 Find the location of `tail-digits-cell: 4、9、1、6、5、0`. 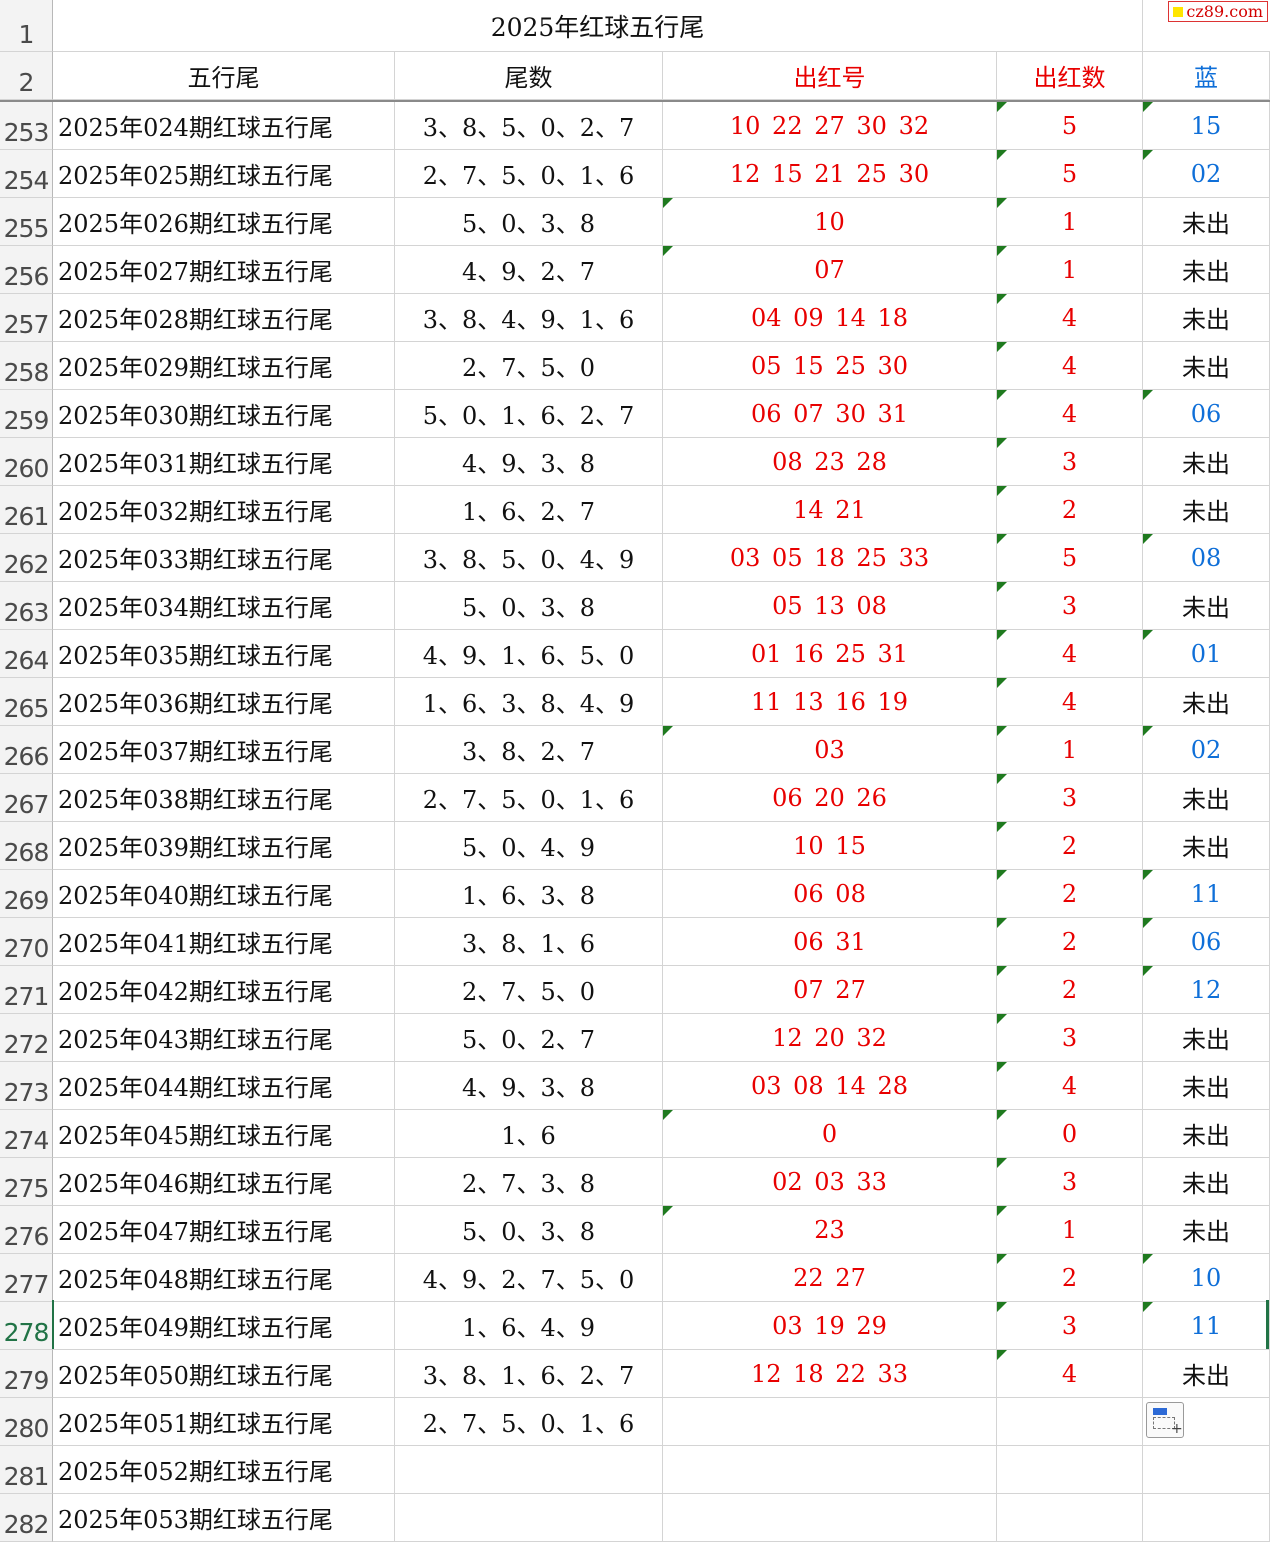

tail-digits-cell: 4、9、1、6、5、0 is located at coordinates (529, 654).